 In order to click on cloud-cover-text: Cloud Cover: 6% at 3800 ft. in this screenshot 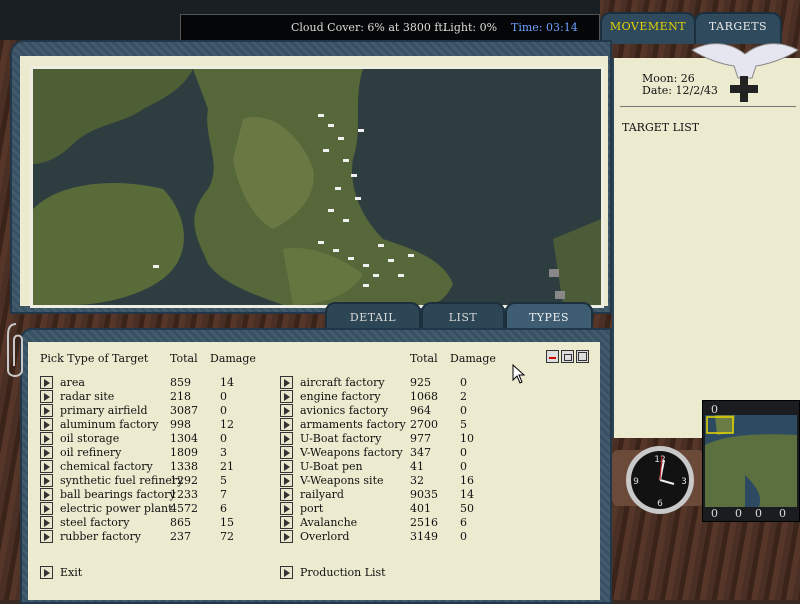, I will do `click(369, 27)`.